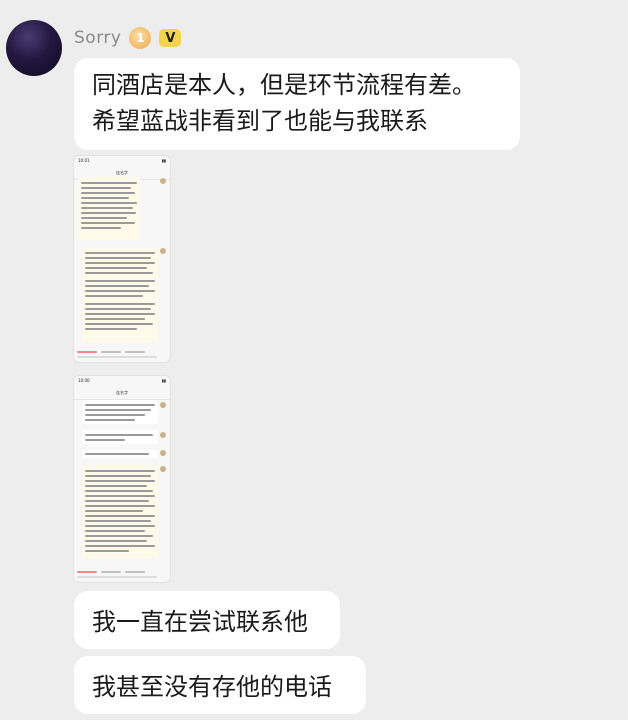 Image resolution: width=628 pixels, height=720 pixels. I want to click on sender-name: Sorry, so click(97, 38).